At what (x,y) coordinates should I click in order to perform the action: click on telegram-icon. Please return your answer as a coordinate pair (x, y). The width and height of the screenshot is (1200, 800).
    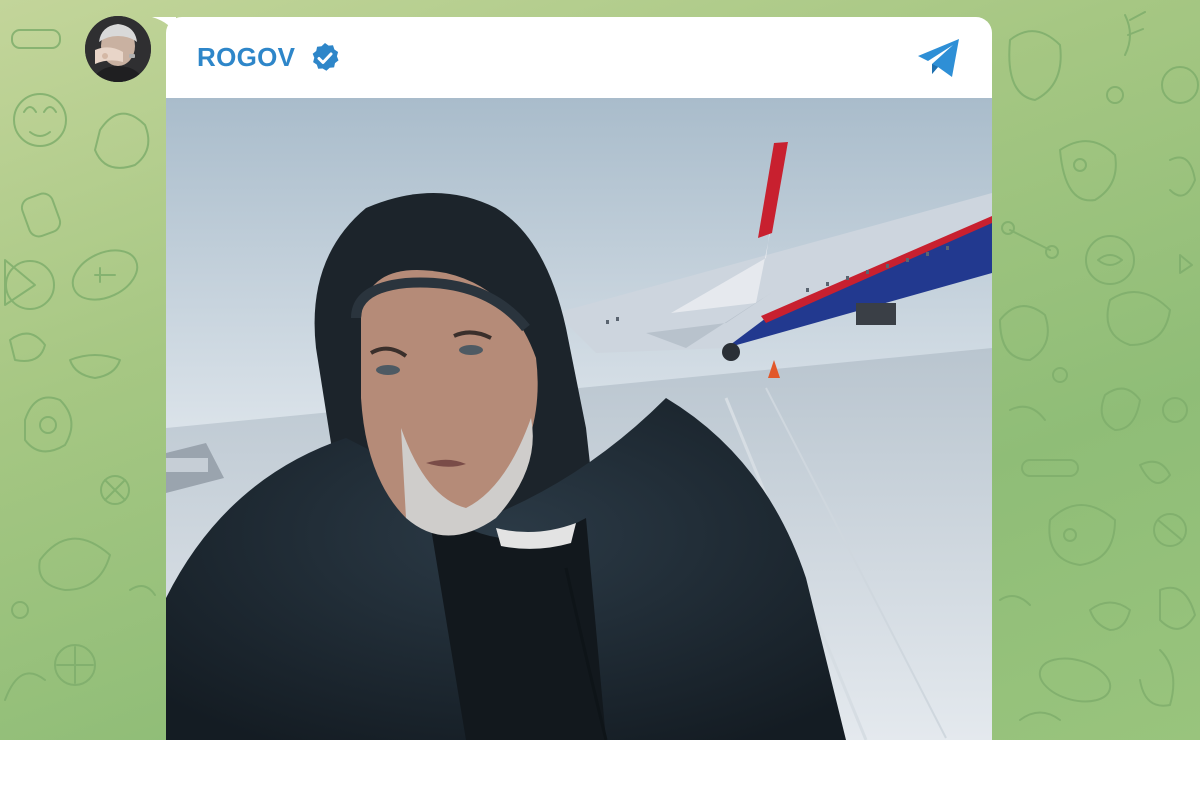
    Looking at the image, I should click on (939, 58).